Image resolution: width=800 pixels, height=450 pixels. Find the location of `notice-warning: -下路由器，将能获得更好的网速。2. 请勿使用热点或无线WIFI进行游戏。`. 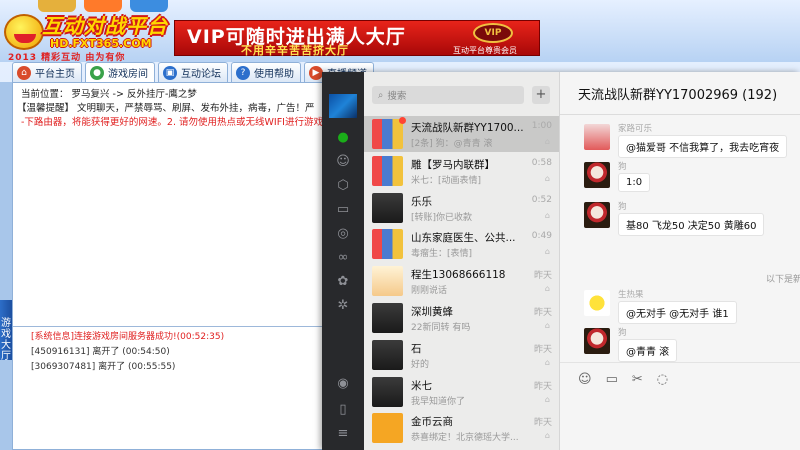

notice-warning: -下路由器，将能获得更好的网速。2. 请勿使用热点或无线WIFI进行游戏。 is located at coordinates (175, 122).